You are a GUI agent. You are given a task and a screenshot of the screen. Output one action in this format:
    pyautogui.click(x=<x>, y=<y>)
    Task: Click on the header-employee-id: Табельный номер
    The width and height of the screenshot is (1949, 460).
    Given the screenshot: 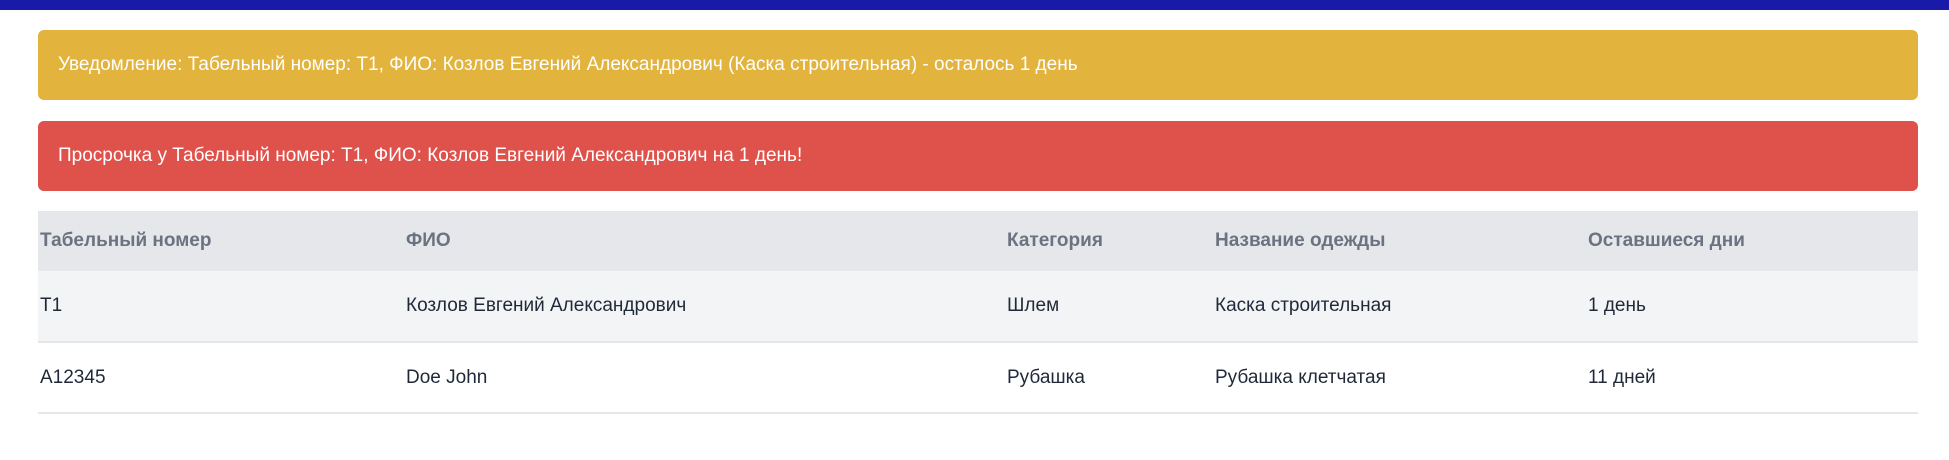 What is the action you would take?
    pyautogui.click(x=126, y=240)
    